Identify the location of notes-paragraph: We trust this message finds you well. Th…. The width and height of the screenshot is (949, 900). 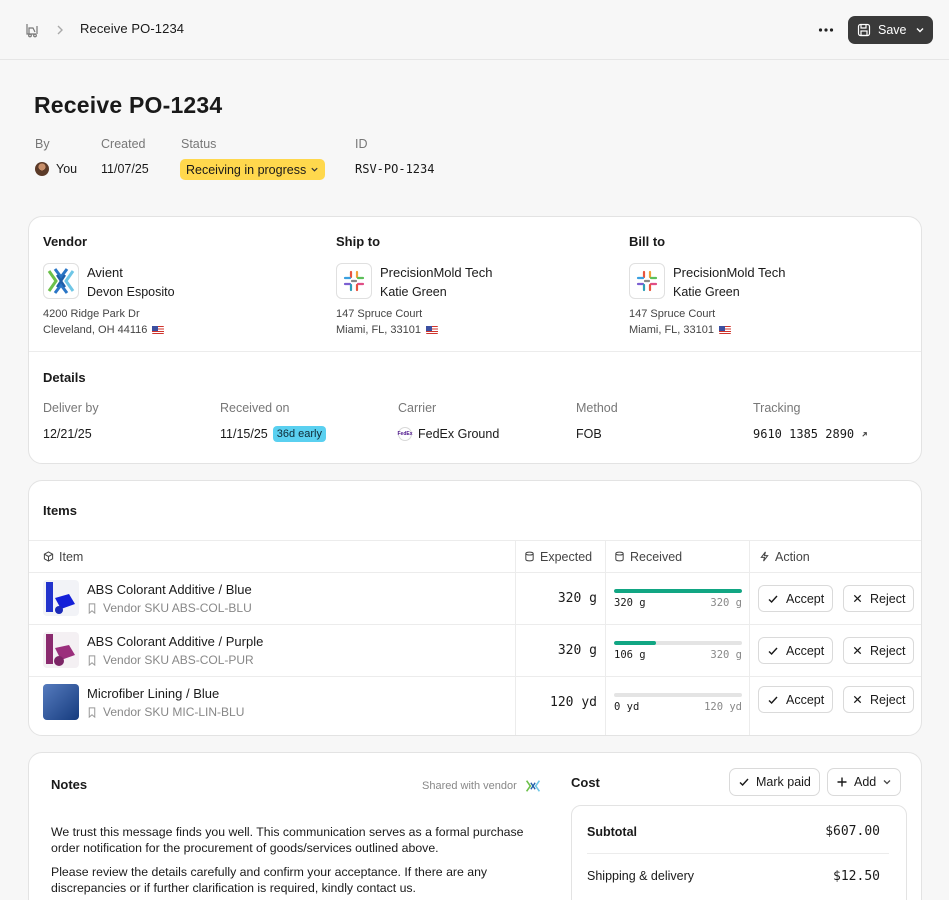
(301, 840).